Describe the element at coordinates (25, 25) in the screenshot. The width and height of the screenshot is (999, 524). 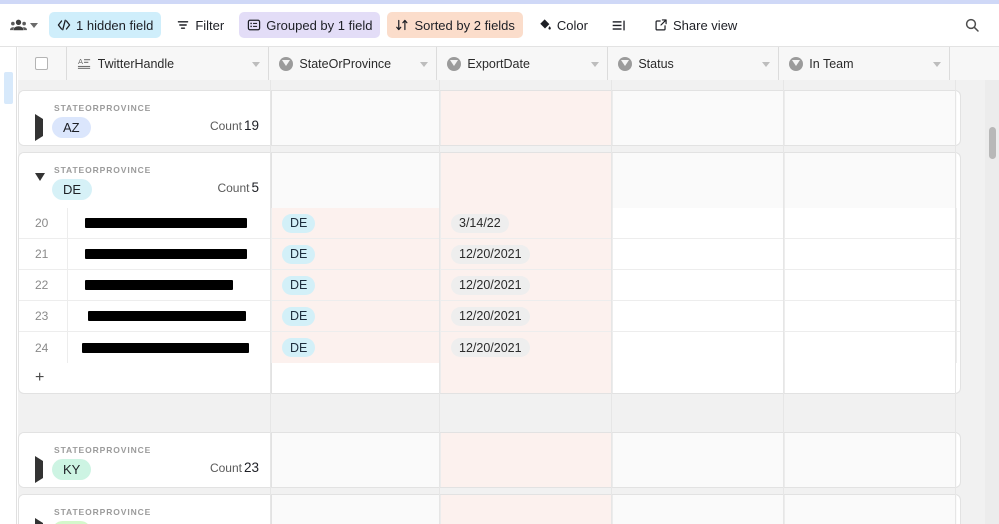
I see `collaborators-button` at that location.